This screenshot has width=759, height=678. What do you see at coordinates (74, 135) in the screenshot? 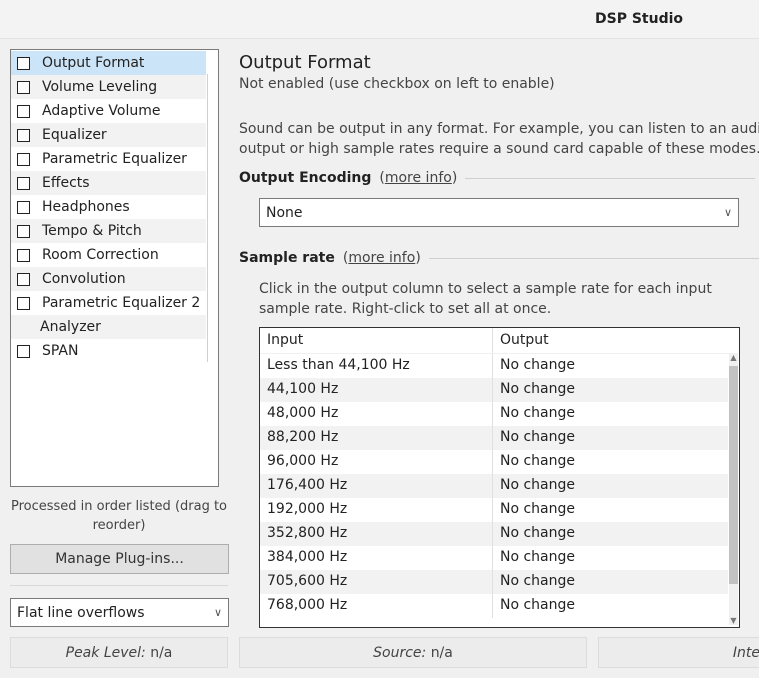
I see `plugin-item-label: Equalizer` at bounding box center [74, 135].